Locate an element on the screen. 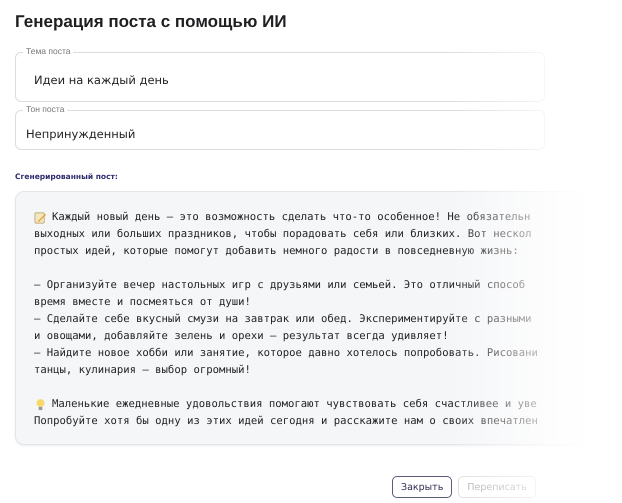 This screenshot has height=503, width=622. post-line: — Организуйте вечер настольных игр с друзьями или семьей. Это отличный способ is located at coordinates (280, 285).